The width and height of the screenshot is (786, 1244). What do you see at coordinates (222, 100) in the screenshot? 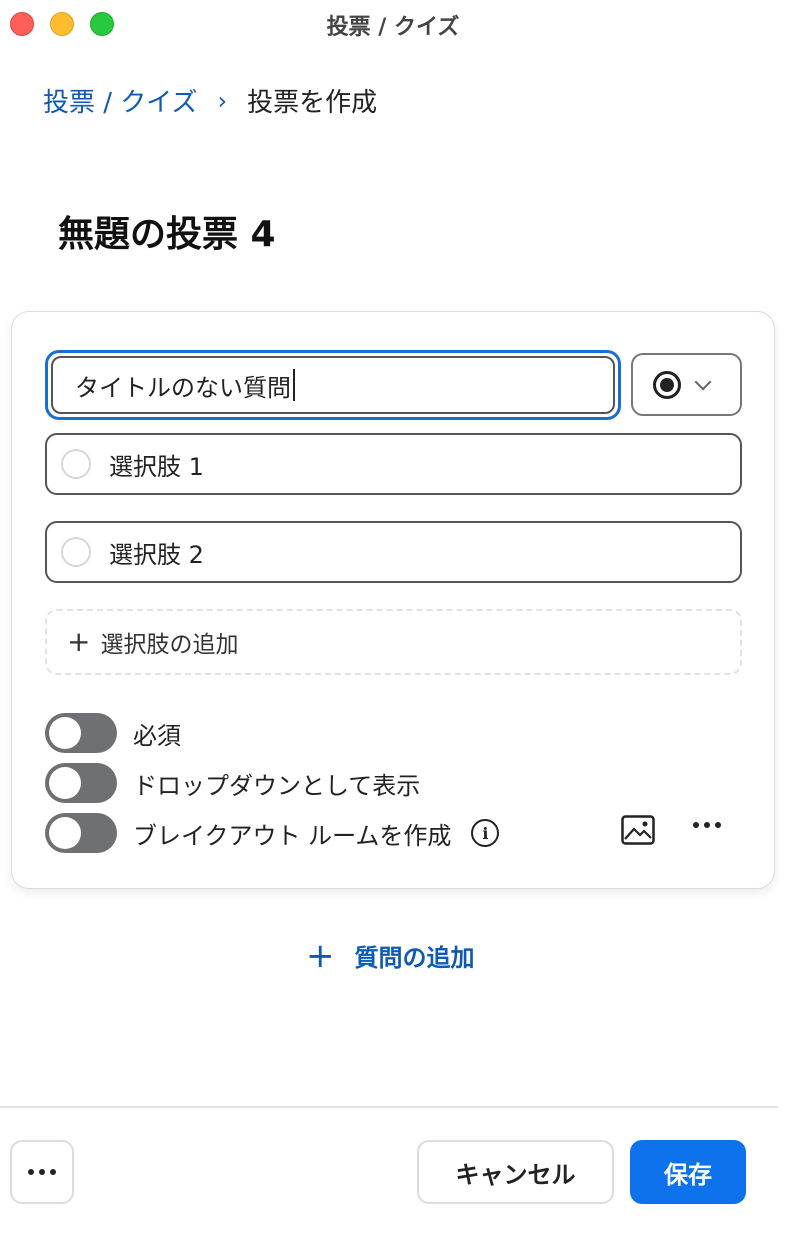
I see `chevron-right-icon: ›` at bounding box center [222, 100].